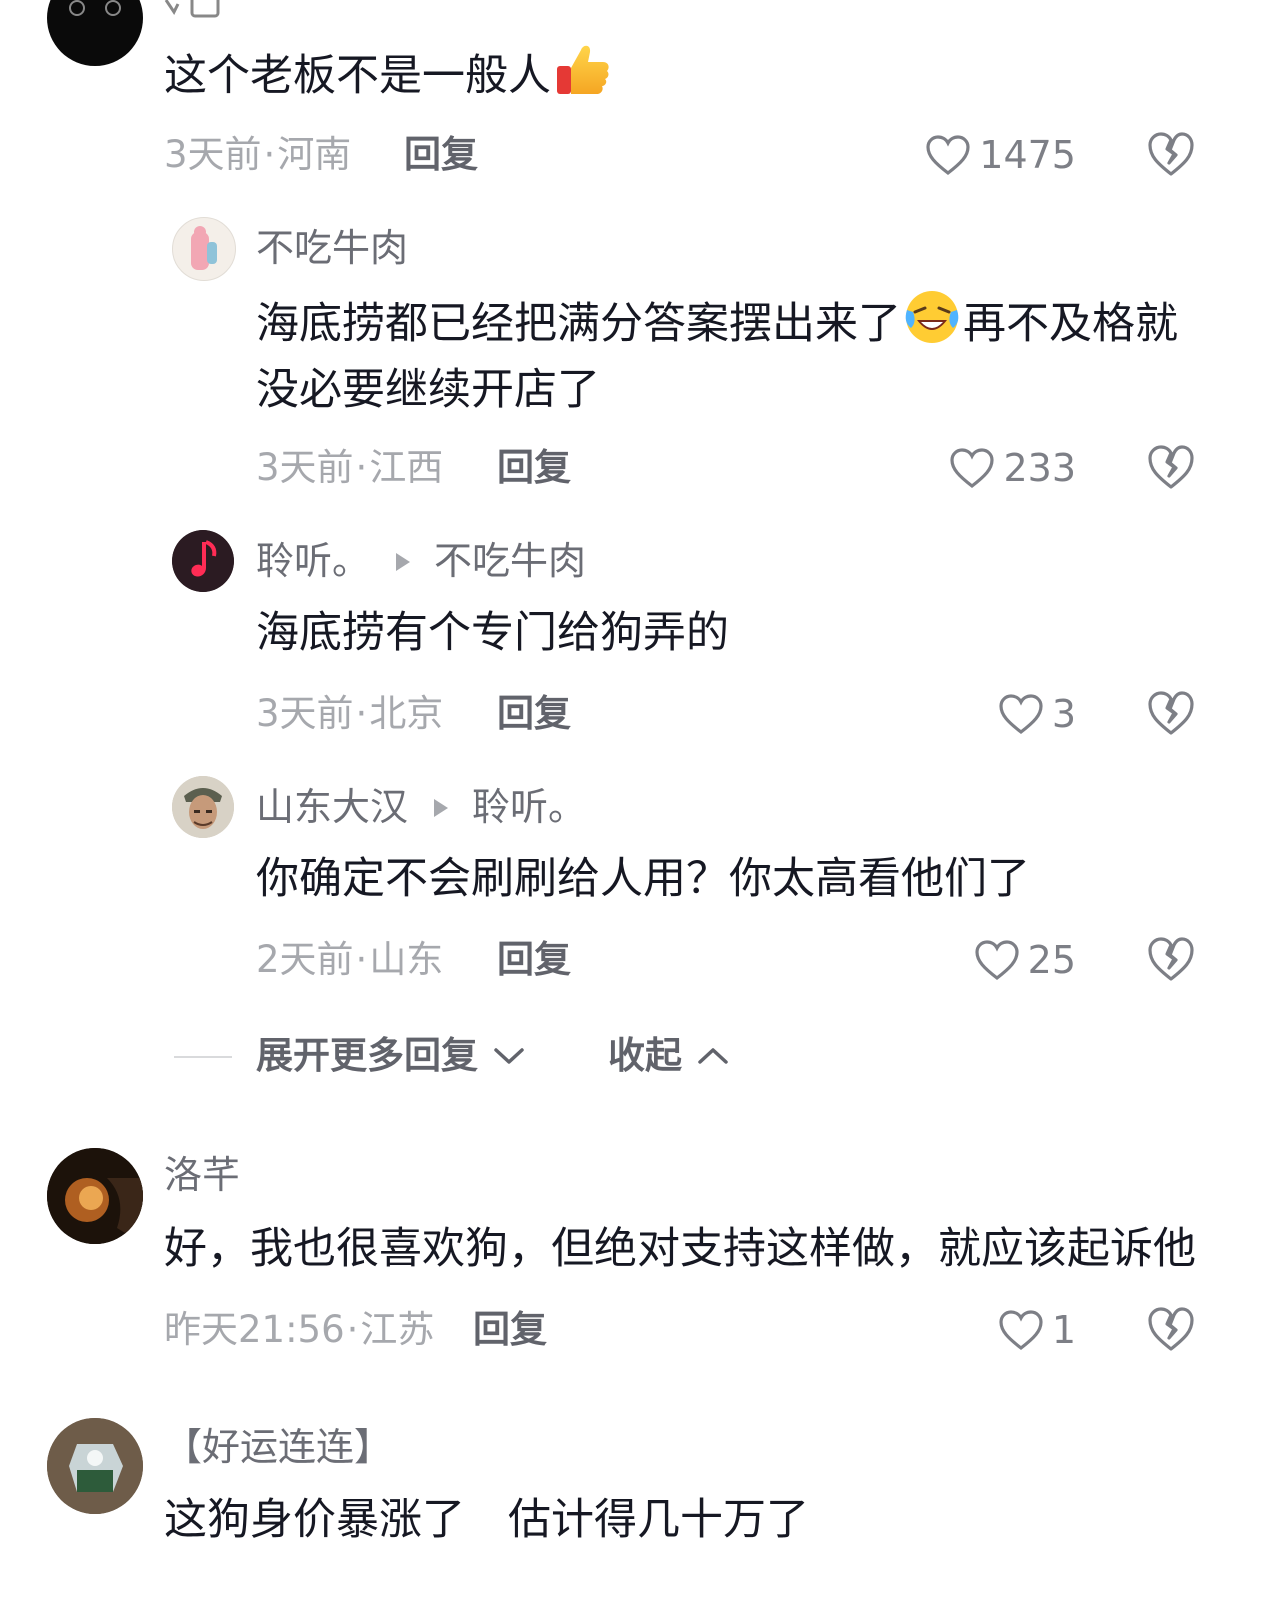 This screenshot has height=1619, width=1280. What do you see at coordinates (1027, 155) in the screenshot?
I see `like-count: 1475` at bounding box center [1027, 155].